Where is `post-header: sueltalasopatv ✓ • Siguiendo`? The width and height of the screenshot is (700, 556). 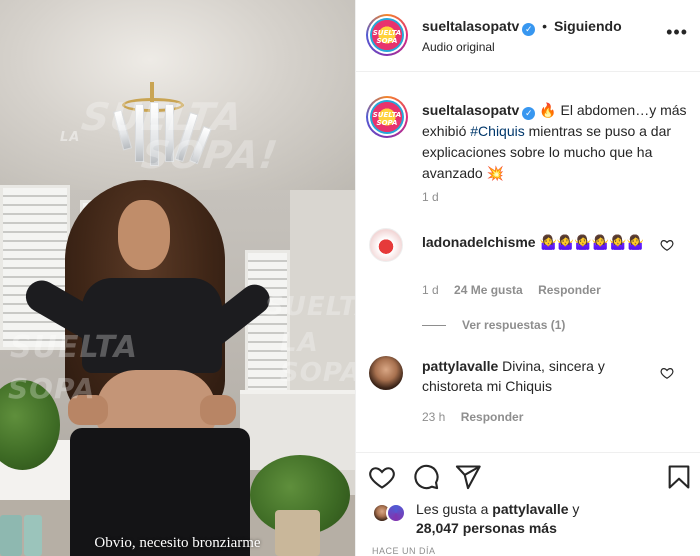
post-header: sueltalasopatv ✓ • Siguiendo is located at coordinates (522, 27).